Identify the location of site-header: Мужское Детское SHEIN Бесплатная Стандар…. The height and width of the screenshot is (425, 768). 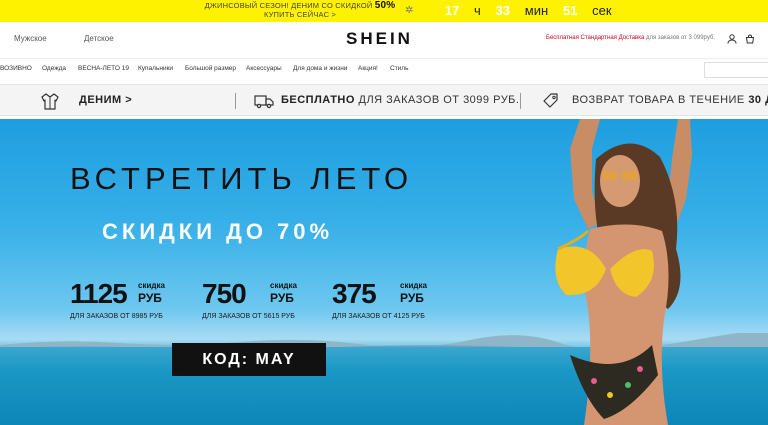
(384, 40).